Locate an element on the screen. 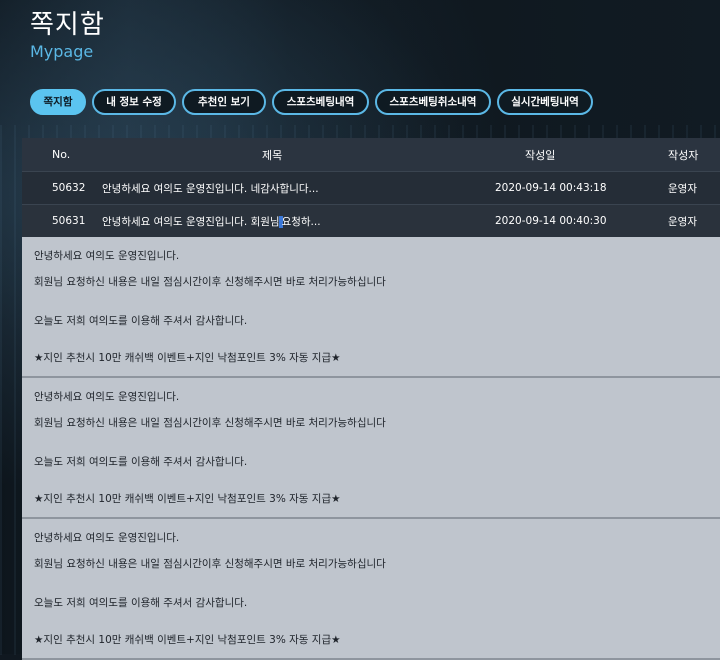  tab-referrals: 추천인 보기 is located at coordinates (224, 102).